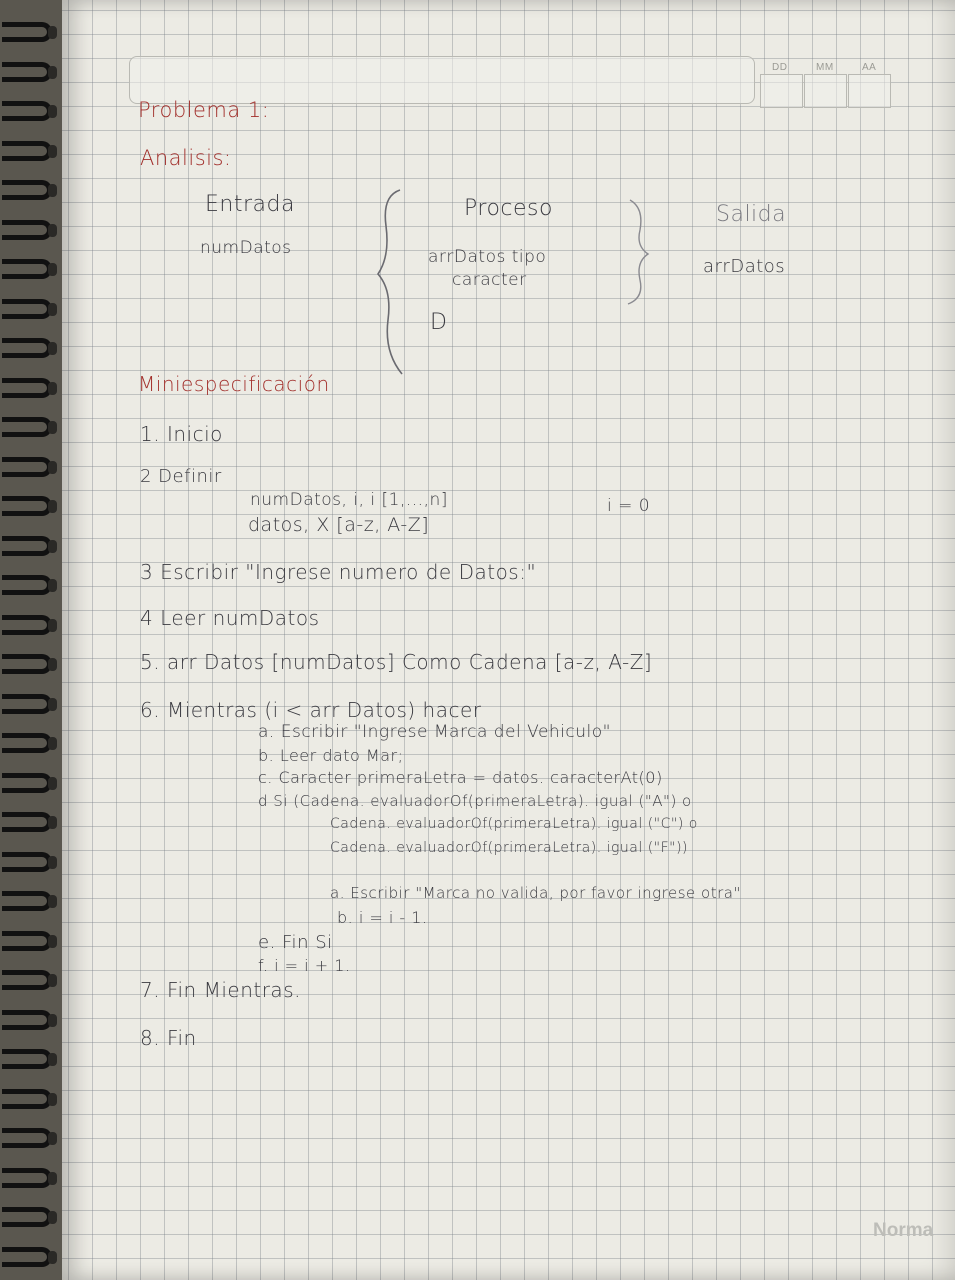  Describe the element at coordinates (869, 67) in the screenshot. I see `date-label-aa: AA` at that location.